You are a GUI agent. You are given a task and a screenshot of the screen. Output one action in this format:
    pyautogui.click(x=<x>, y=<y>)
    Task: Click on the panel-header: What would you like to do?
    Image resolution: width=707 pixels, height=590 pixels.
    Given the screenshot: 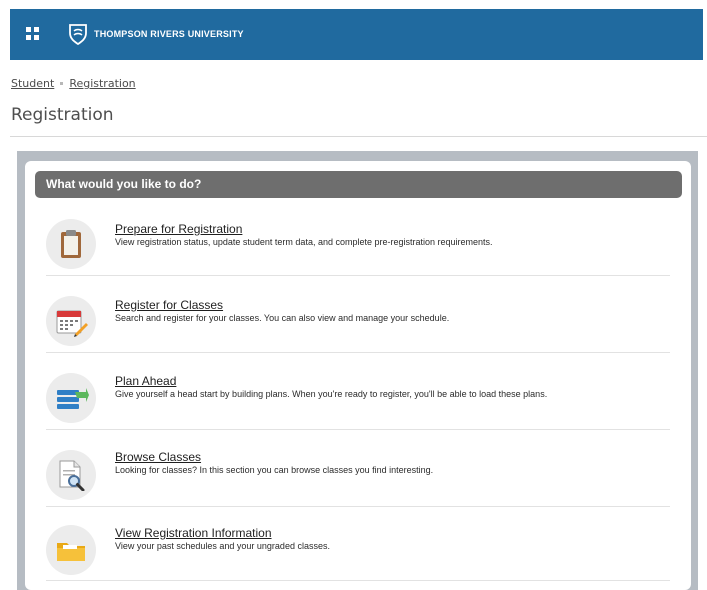 What is the action you would take?
    pyautogui.click(x=358, y=184)
    